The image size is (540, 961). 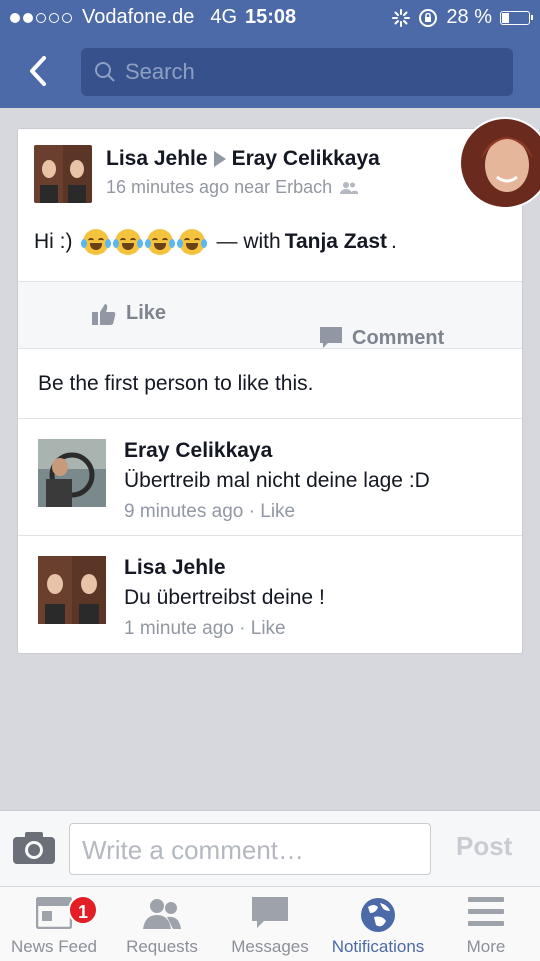 I want to click on comment-time: 9 minutes ago, so click(x=183, y=511).